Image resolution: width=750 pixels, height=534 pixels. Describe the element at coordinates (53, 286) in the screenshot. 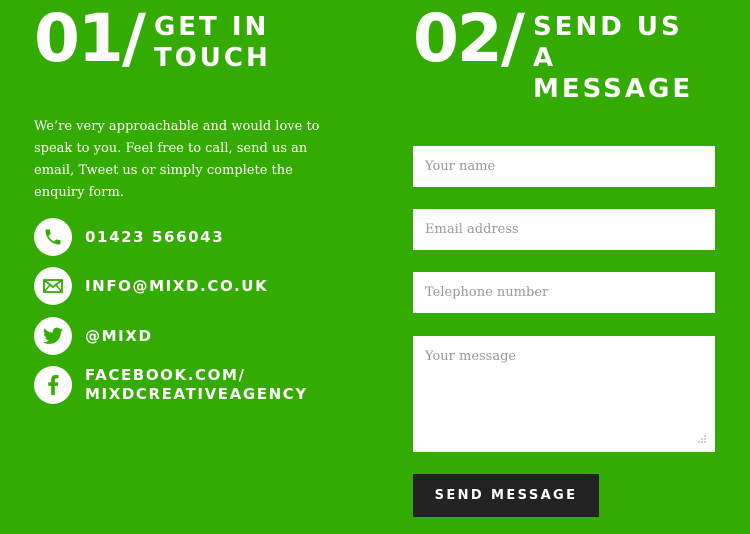

I see `envelope-icon` at that location.